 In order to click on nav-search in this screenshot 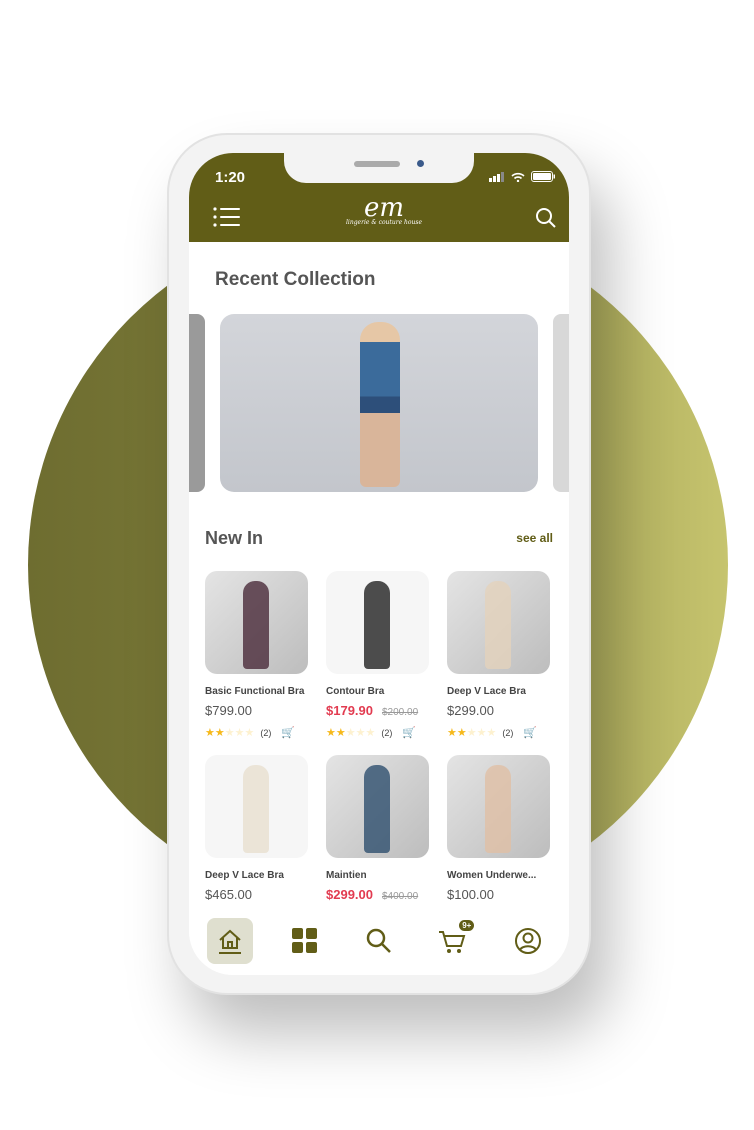, I will do `click(379, 941)`.